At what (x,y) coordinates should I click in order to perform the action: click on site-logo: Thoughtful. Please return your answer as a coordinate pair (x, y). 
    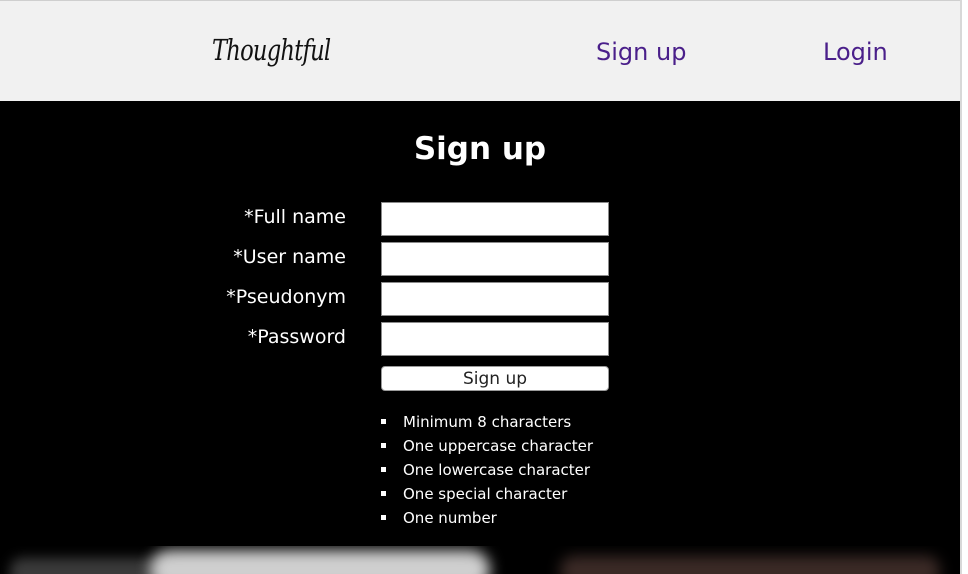
    Looking at the image, I should click on (271, 50).